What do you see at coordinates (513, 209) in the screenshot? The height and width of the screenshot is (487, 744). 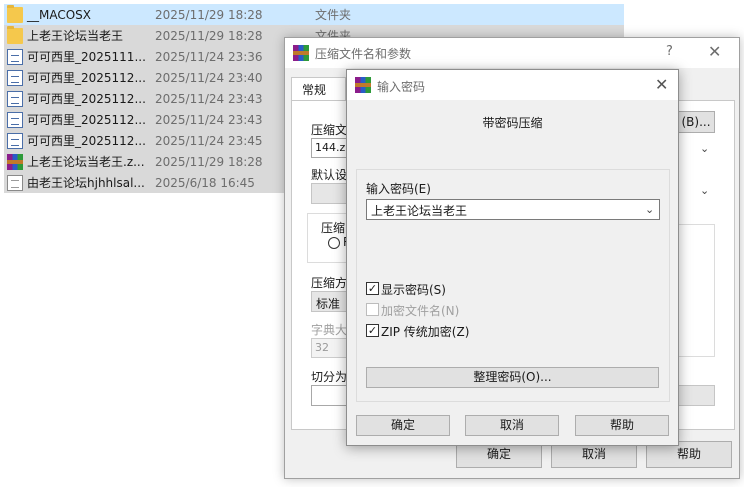 I see `password-input: 上老王论坛当老王 ⌄` at bounding box center [513, 209].